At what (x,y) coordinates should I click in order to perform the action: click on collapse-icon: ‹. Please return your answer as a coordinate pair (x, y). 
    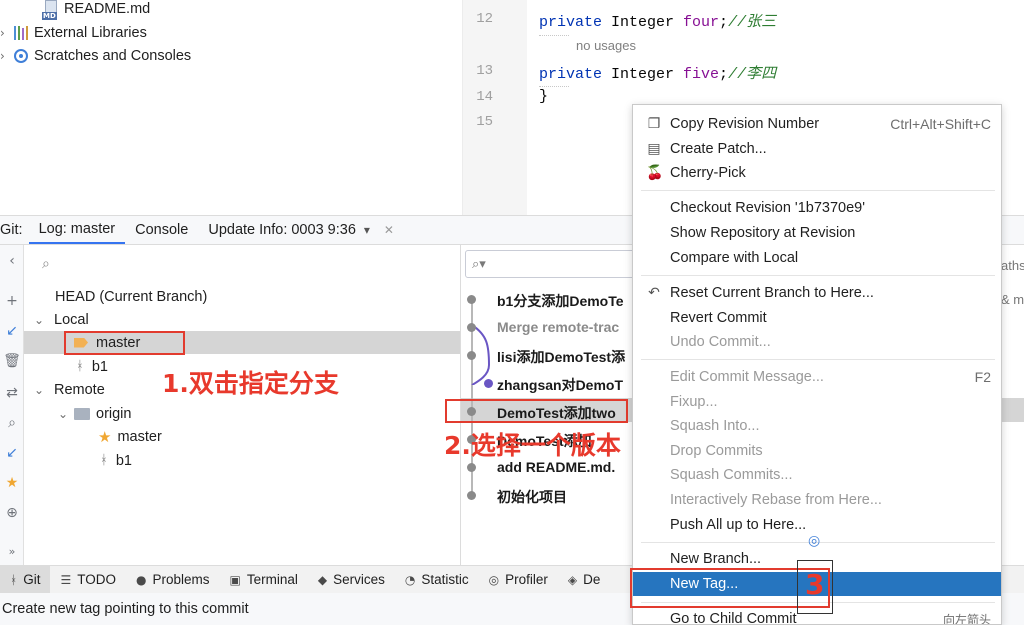
    Looking at the image, I should click on (12, 261).